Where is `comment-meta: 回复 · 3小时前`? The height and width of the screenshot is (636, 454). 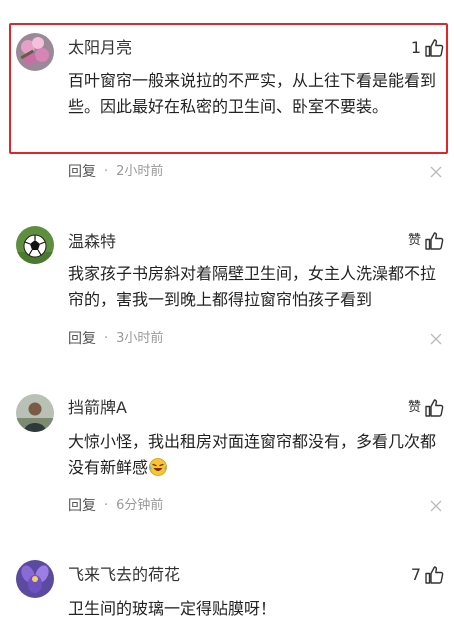 comment-meta: 回复 · 3小时前 is located at coordinates (115, 339).